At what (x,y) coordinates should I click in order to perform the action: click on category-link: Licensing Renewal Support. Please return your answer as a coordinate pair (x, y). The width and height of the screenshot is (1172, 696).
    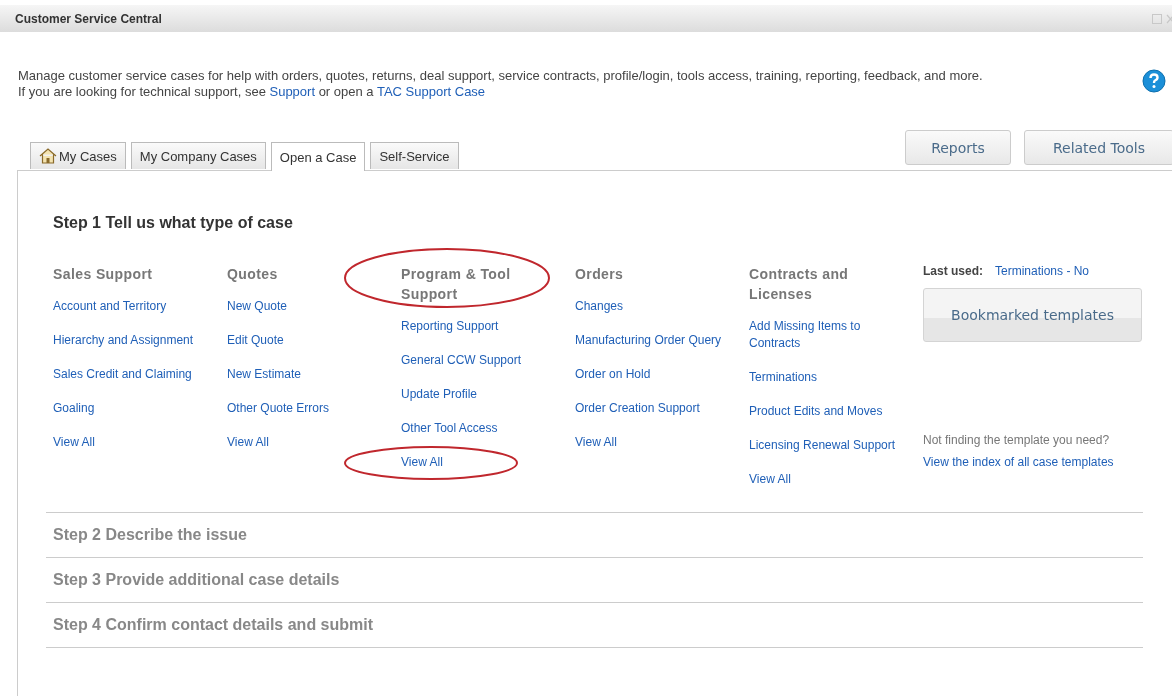
    Looking at the image, I should click on (822, 445).